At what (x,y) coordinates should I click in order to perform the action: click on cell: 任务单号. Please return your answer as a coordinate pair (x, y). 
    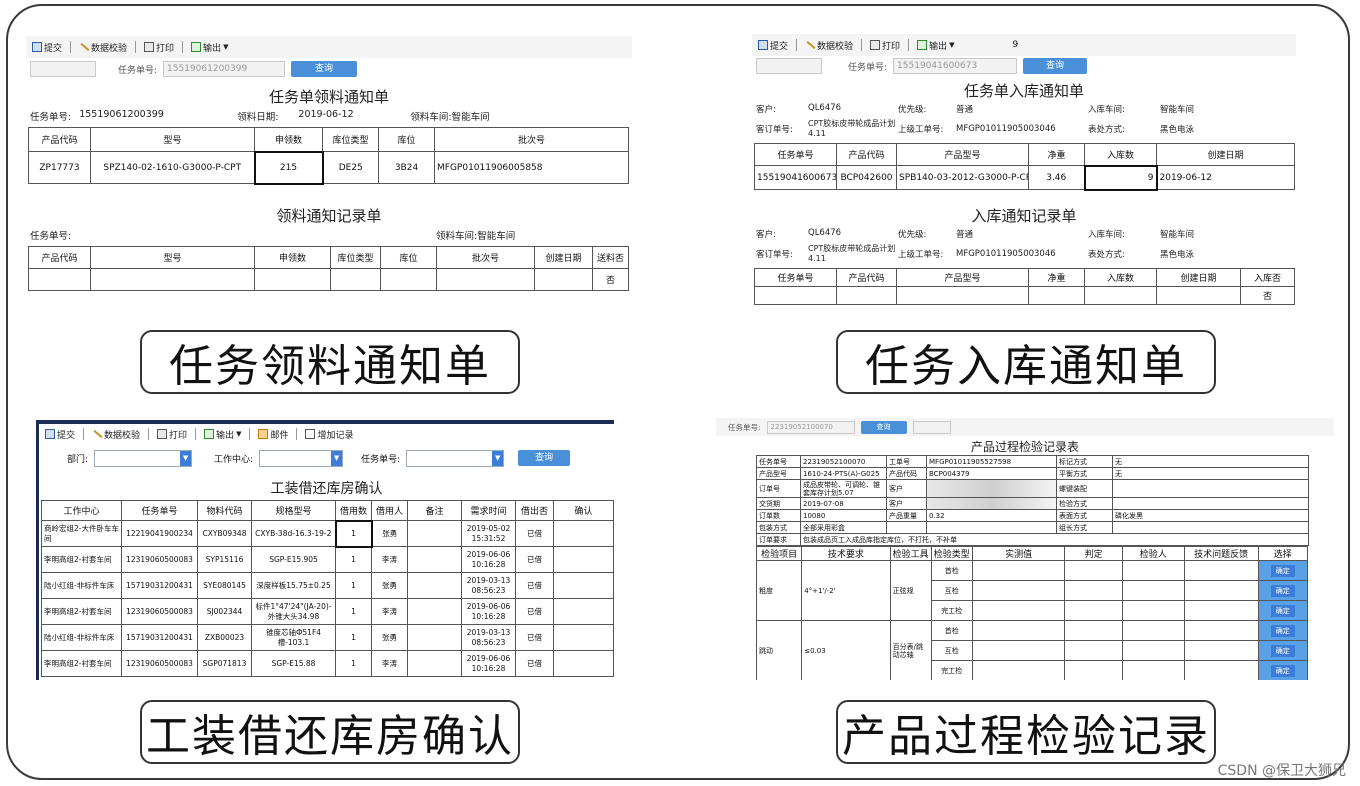
    Looking at the image, I should click on (778, 461).